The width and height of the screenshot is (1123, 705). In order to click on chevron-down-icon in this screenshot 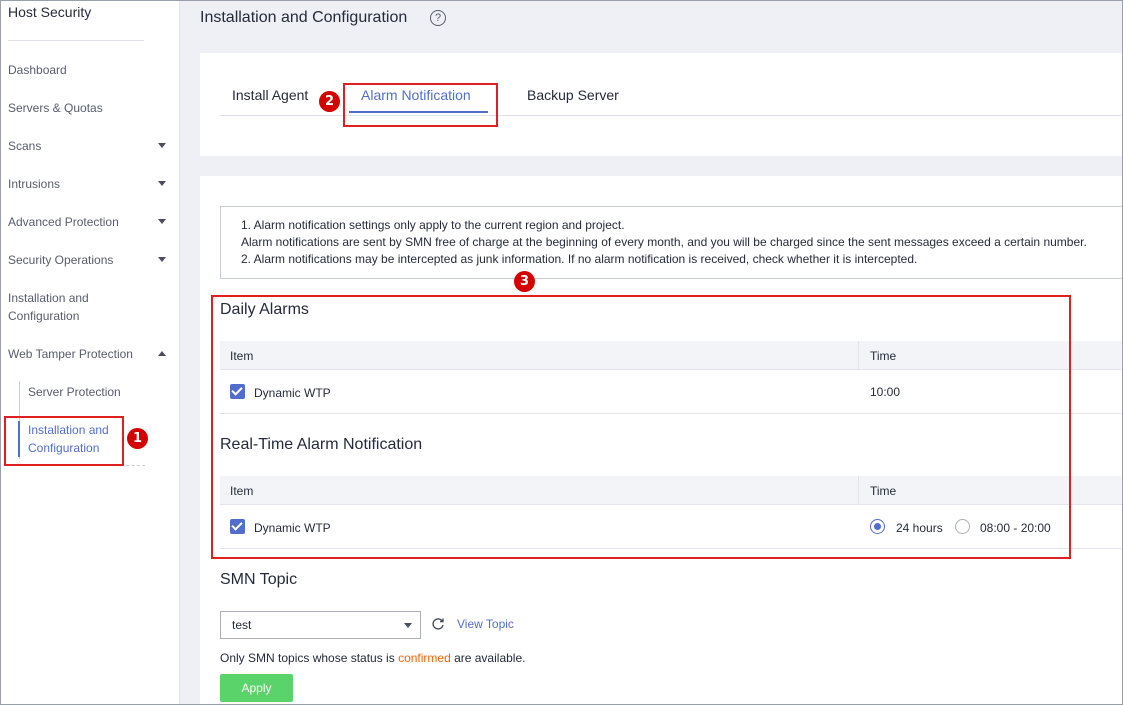, I will do `click(408, 625)`.